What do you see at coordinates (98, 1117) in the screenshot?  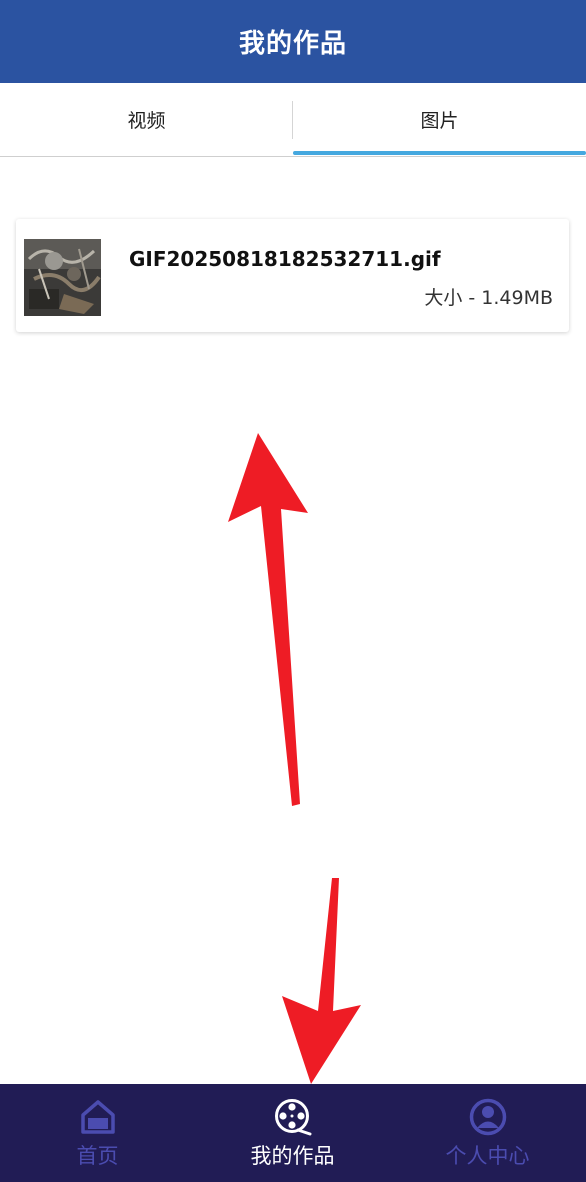 I see `home-icon` at bounding box center [98, 1117].